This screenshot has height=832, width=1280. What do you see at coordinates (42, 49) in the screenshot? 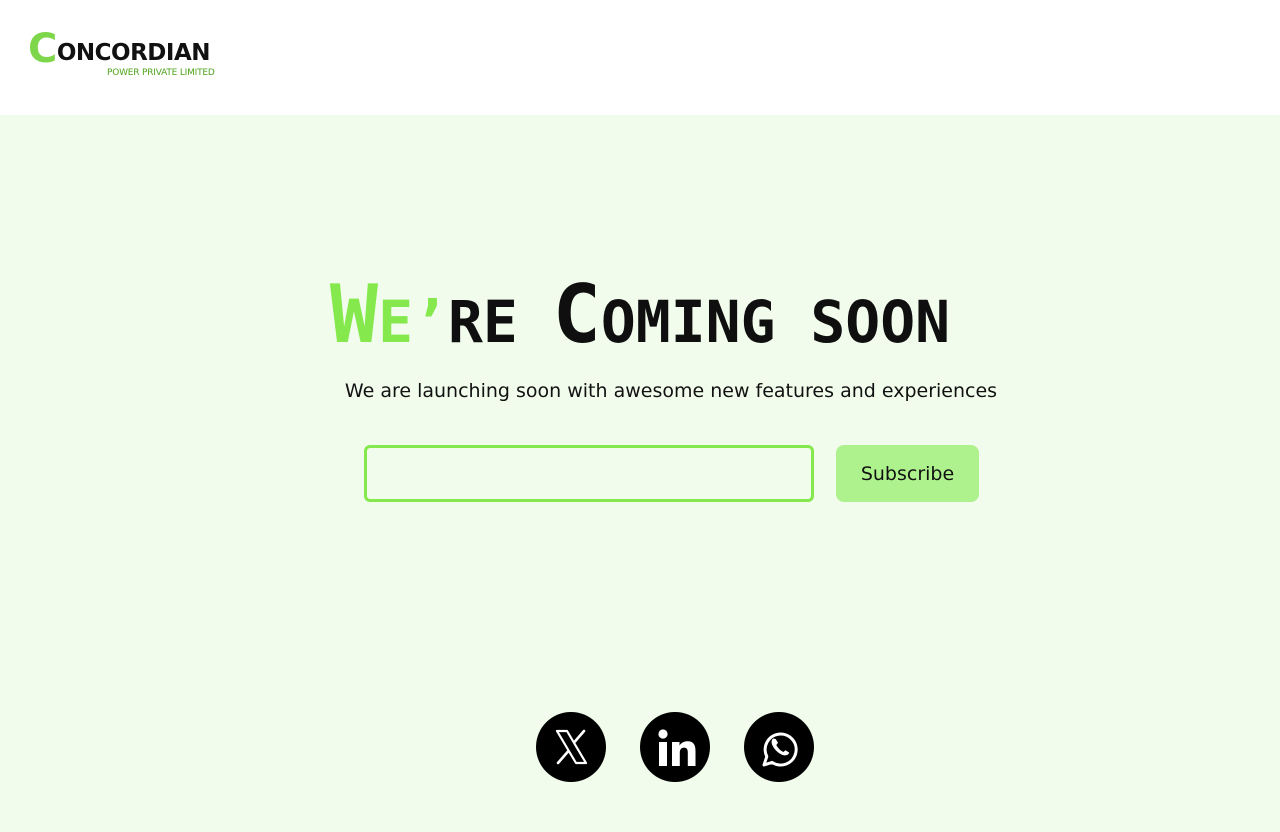
I see `logo-initial: C` at bounding box center [42, 49].